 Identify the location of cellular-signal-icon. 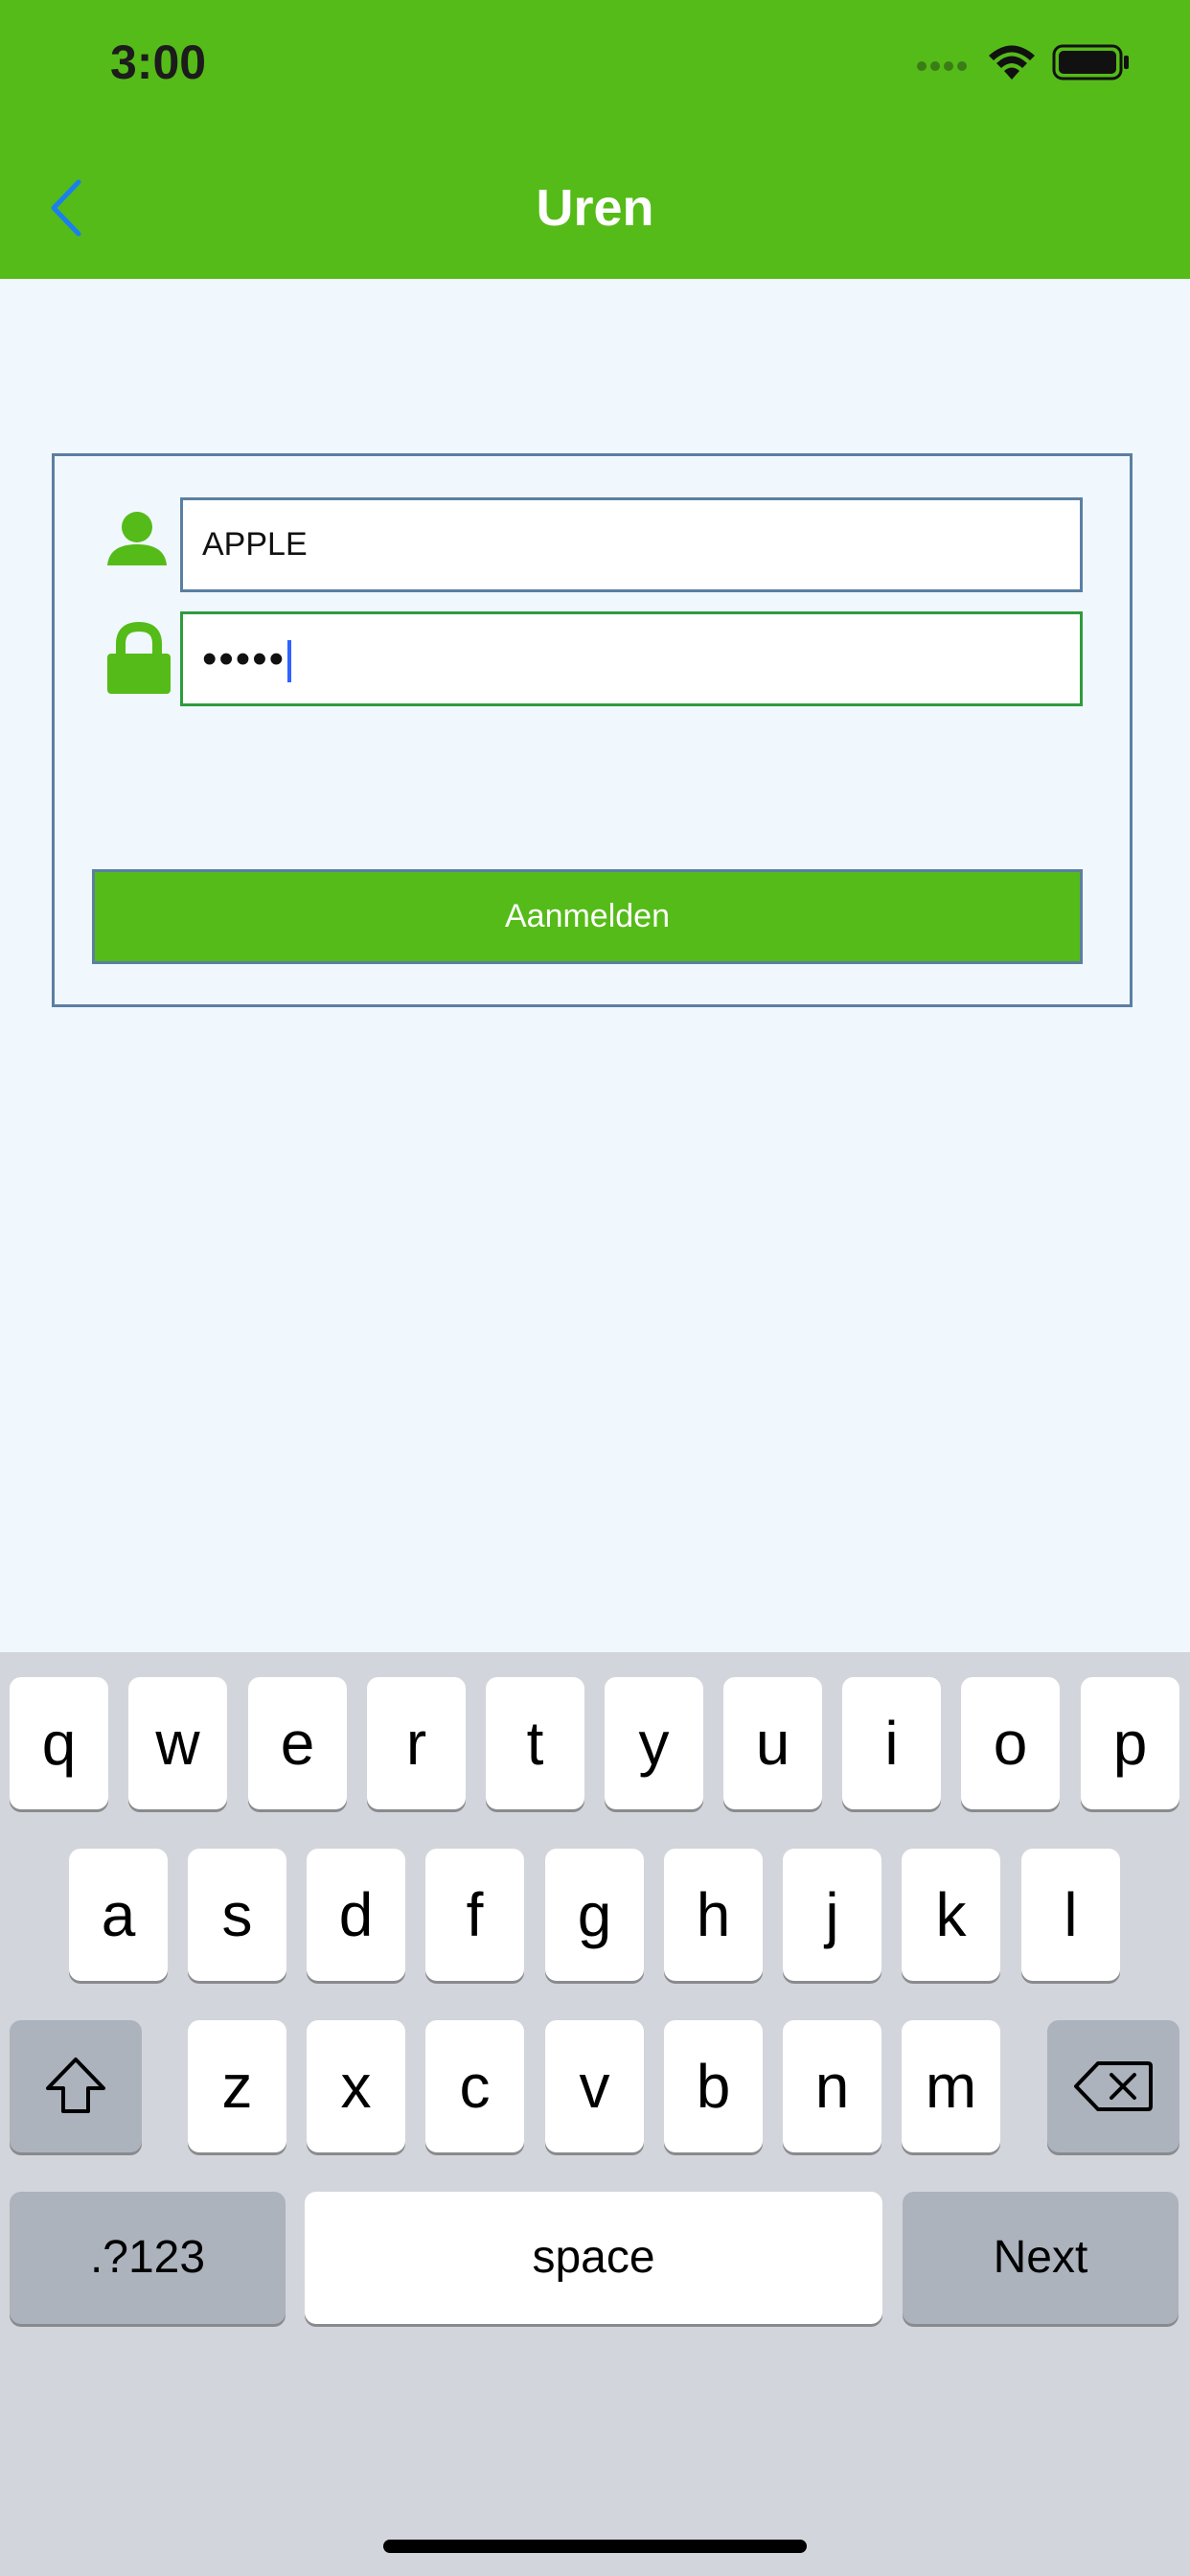
(942, 66).